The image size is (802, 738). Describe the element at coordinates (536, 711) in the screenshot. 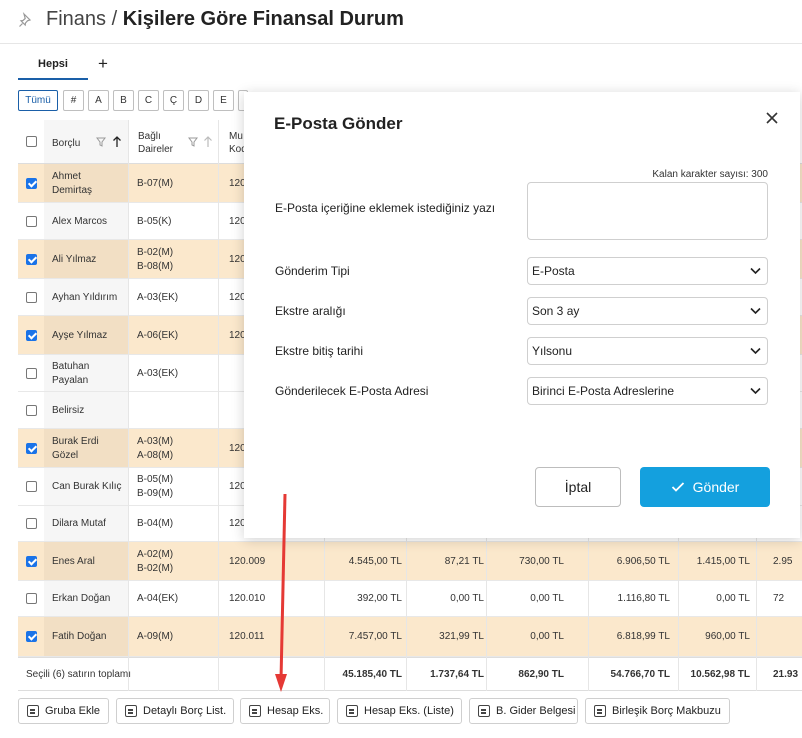

I see `expense-document-label: B. Gider Belgesi` at that location.